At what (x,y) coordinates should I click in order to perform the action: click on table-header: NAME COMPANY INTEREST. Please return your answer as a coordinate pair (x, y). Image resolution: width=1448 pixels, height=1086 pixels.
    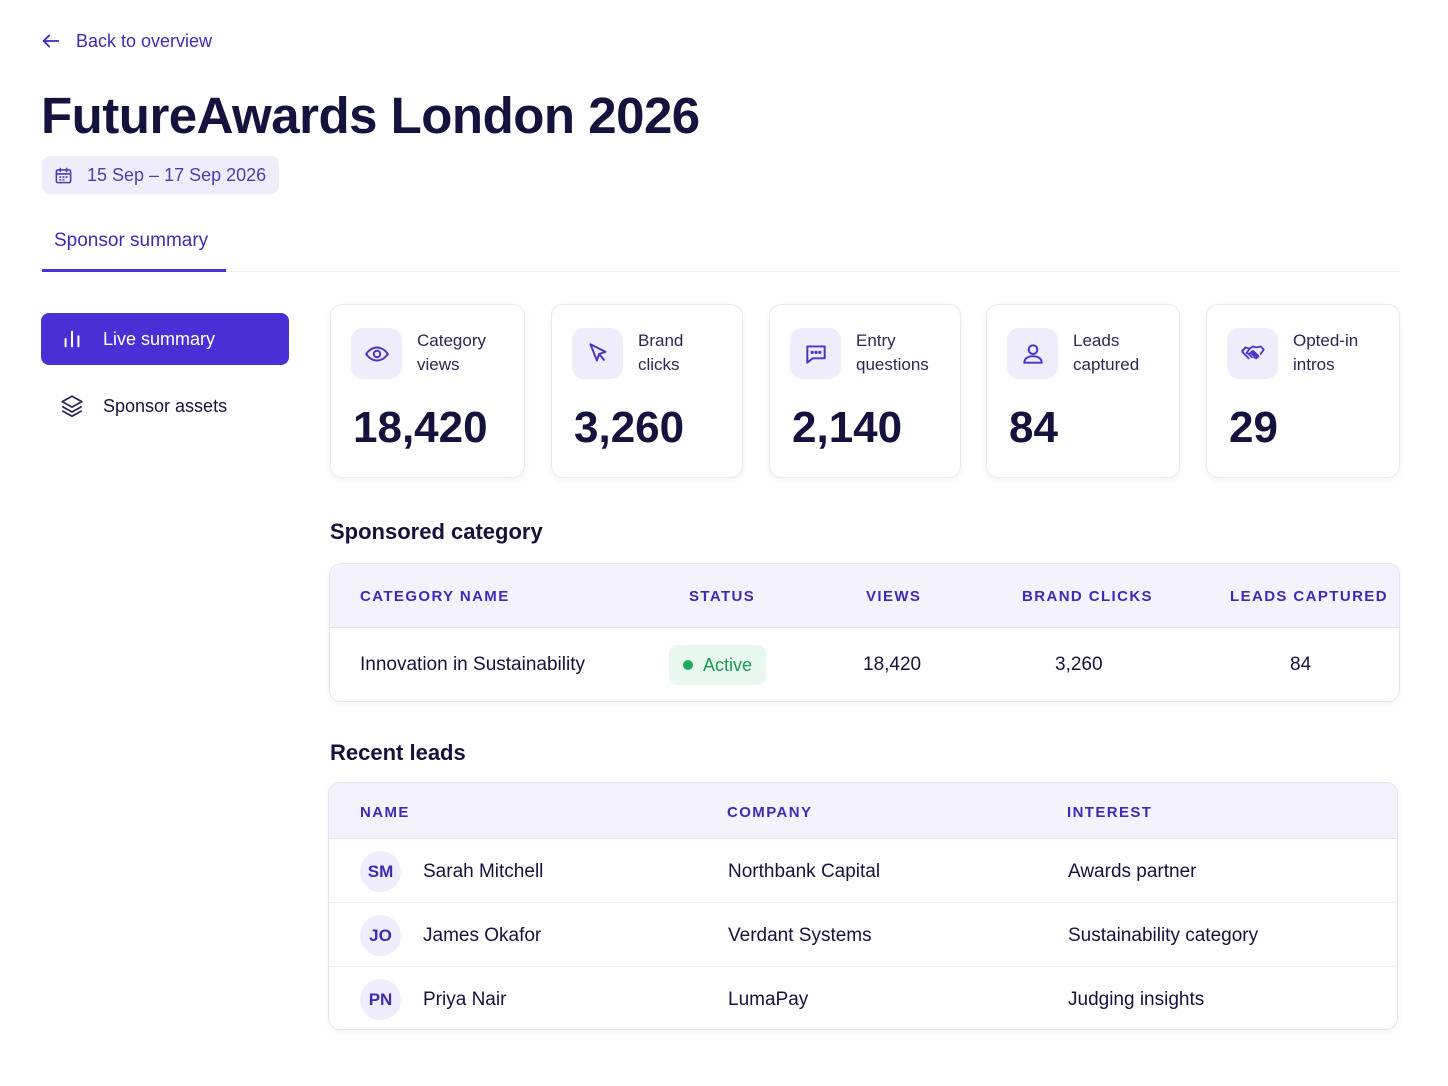
    Looking at the image, I should click on (863, 811).